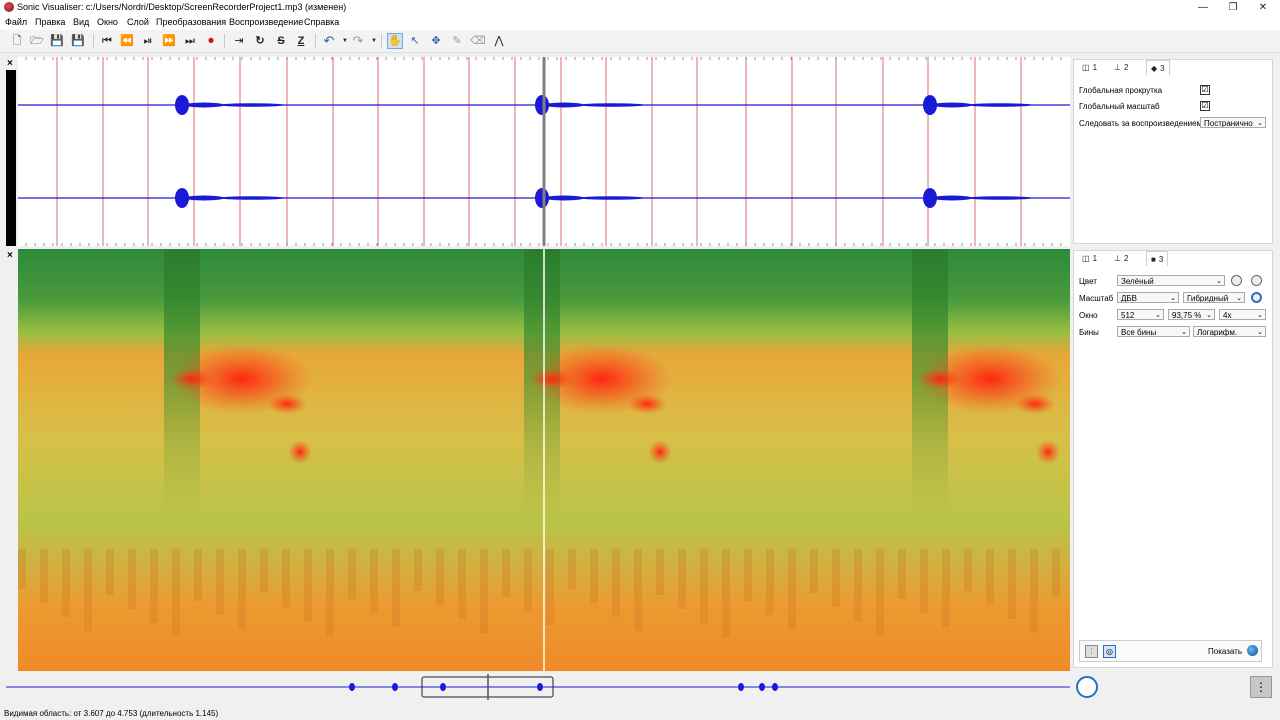  What do you see at coordinates (11, 158) in the screenshot?
I see `pane-scrollbar` at bounding box center [11, 158].